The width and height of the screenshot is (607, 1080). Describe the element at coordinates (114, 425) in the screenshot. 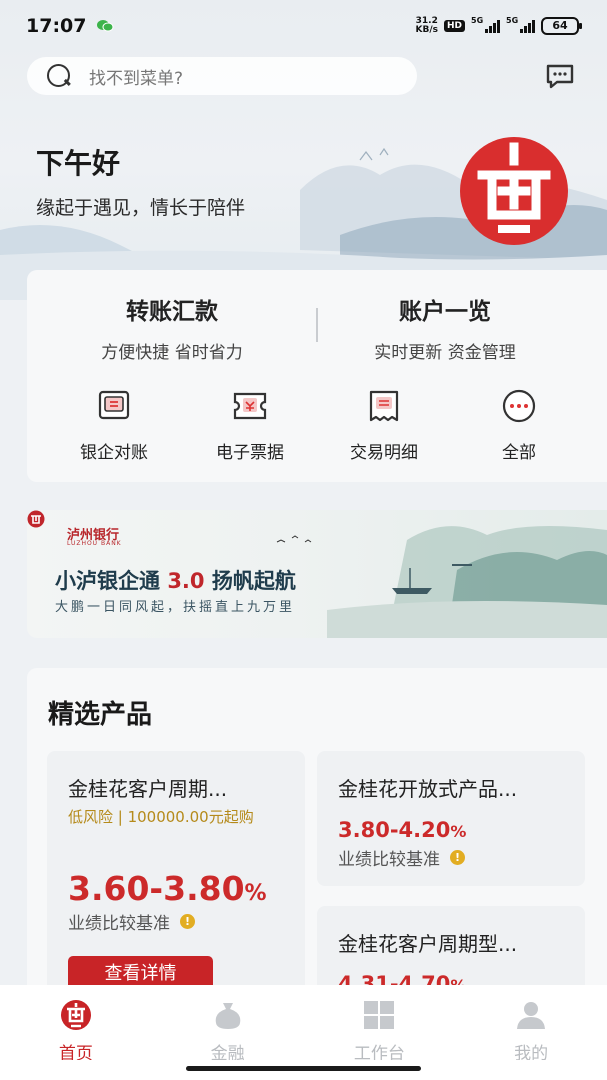

I see `quick-item-reconcile: 银企对账` at that location.